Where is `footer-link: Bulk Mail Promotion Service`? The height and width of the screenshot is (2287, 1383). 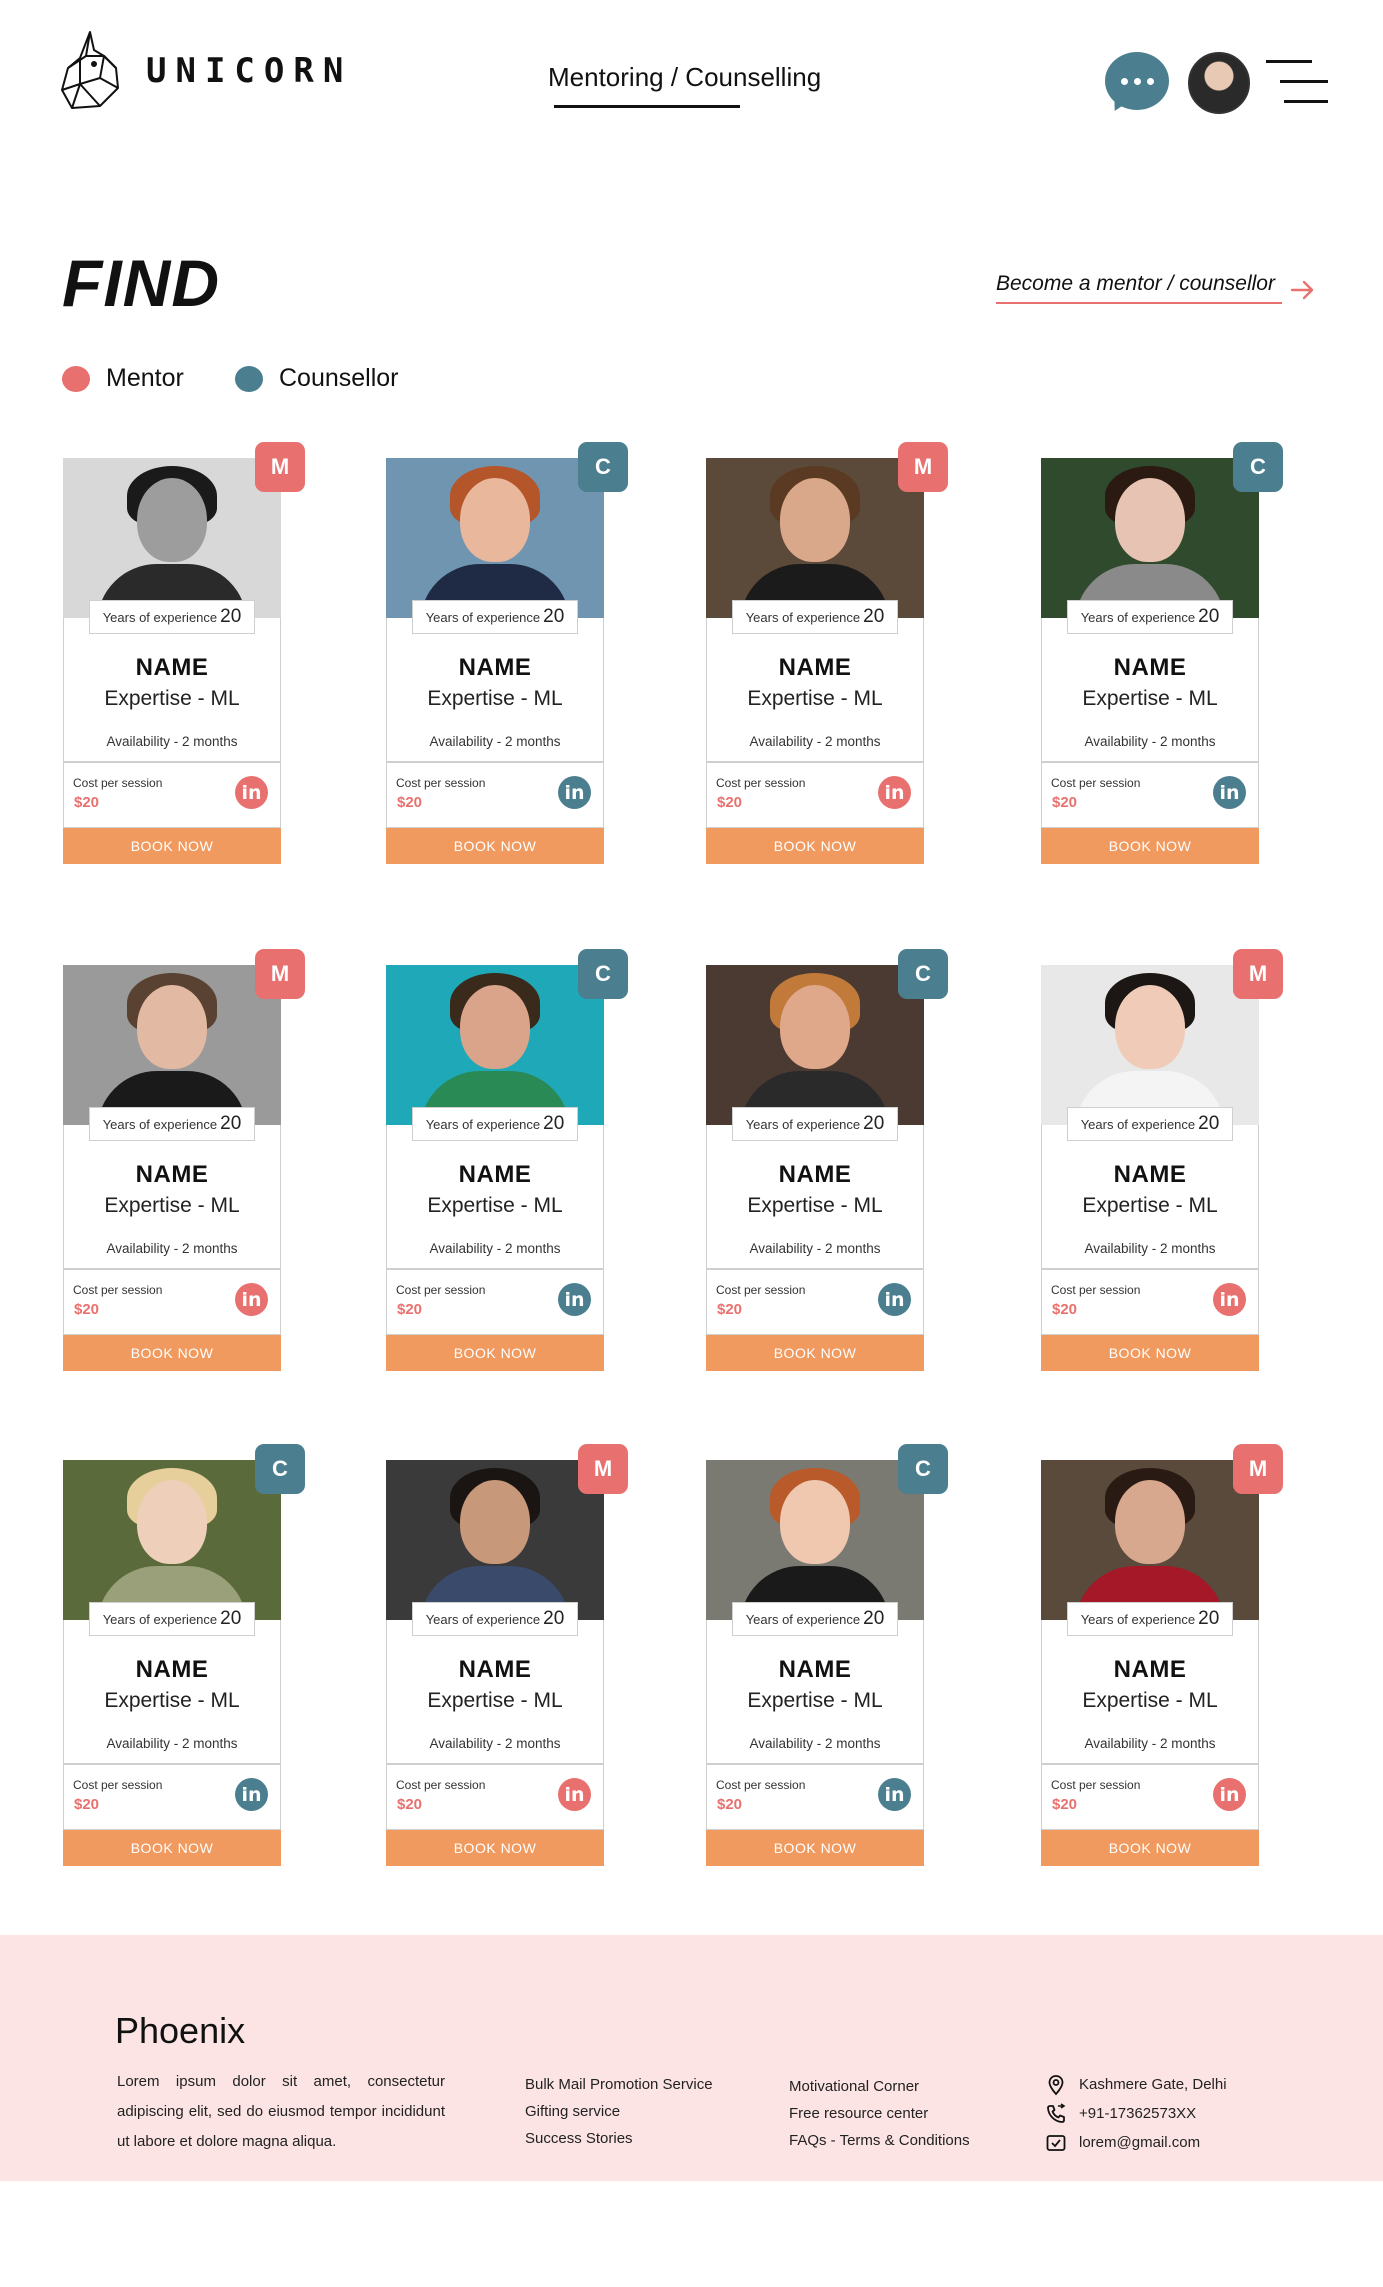 footer-link: Bulk Mail Promotion Service is located at coordinates (619, 2084).